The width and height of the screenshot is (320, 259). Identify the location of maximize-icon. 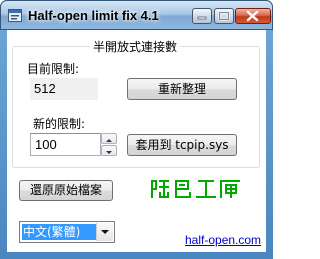
(224, 16).